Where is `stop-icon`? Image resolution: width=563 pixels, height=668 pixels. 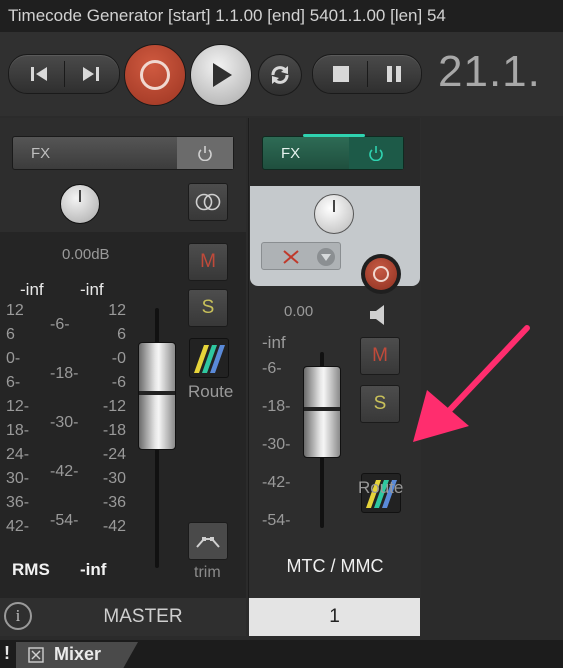
stop-icon is located at coordinates (341, 74).